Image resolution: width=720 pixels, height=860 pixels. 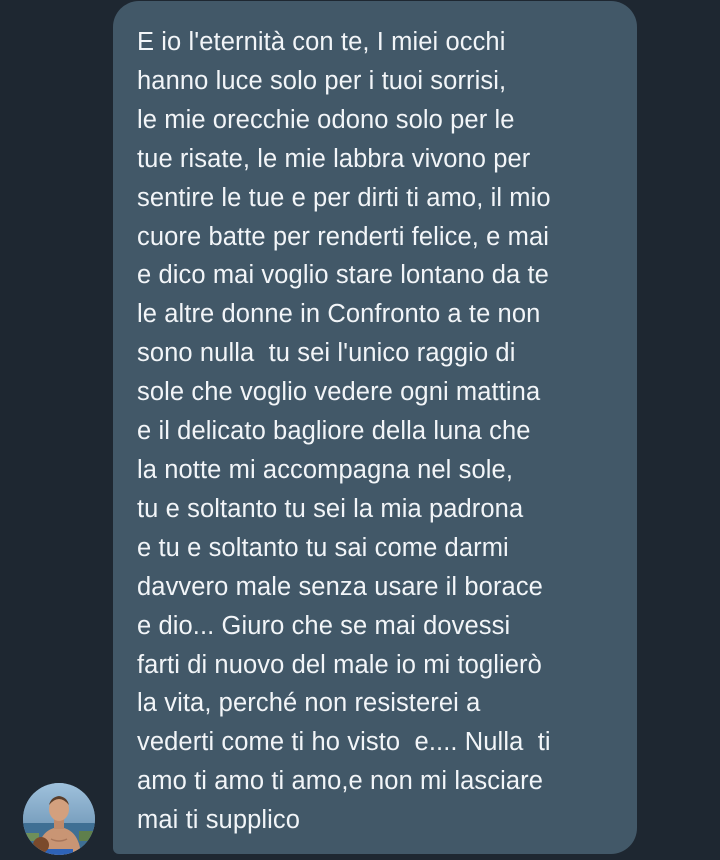 What do you see at coordinates (323, 547) in the screenshot?
I see `message-line: e tu e soltanto tu sai come darmi` at bounding box center [323, 547].